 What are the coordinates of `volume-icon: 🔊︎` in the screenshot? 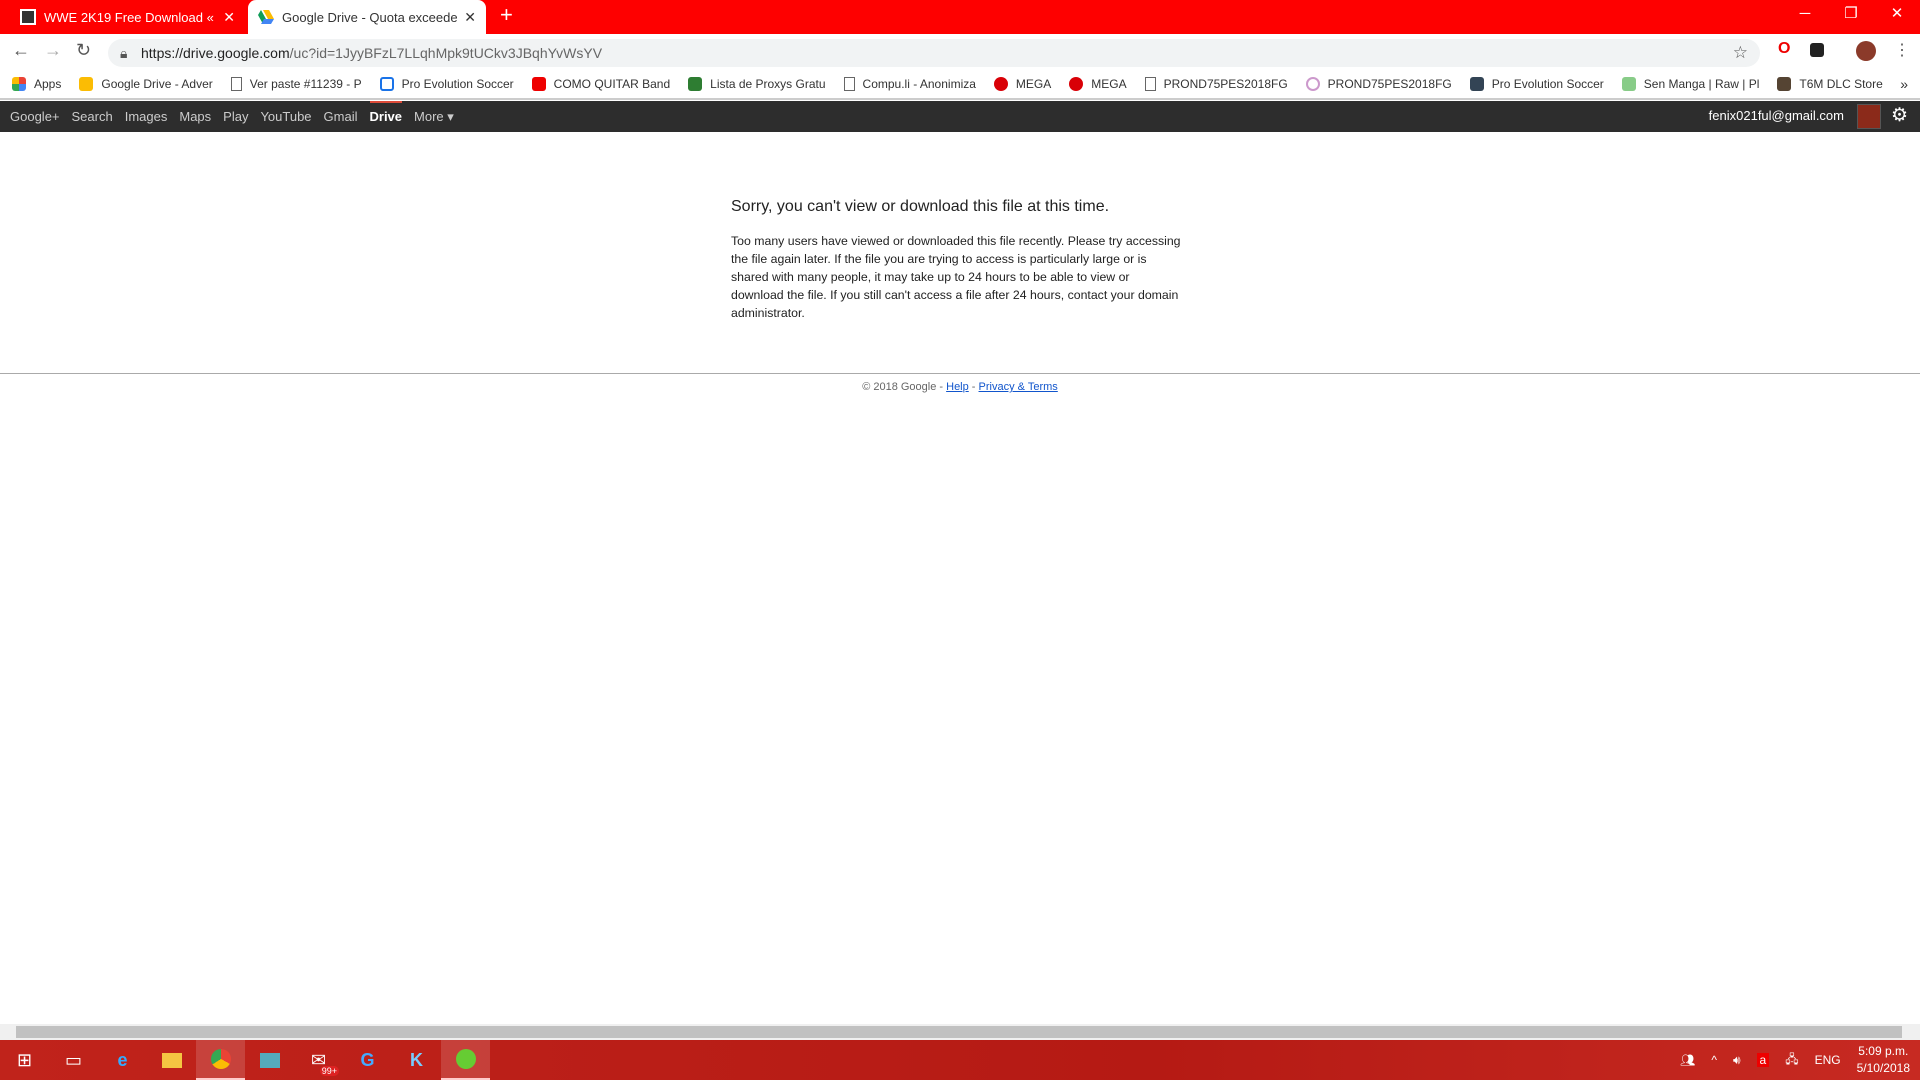 It's located at (1737, 1060).